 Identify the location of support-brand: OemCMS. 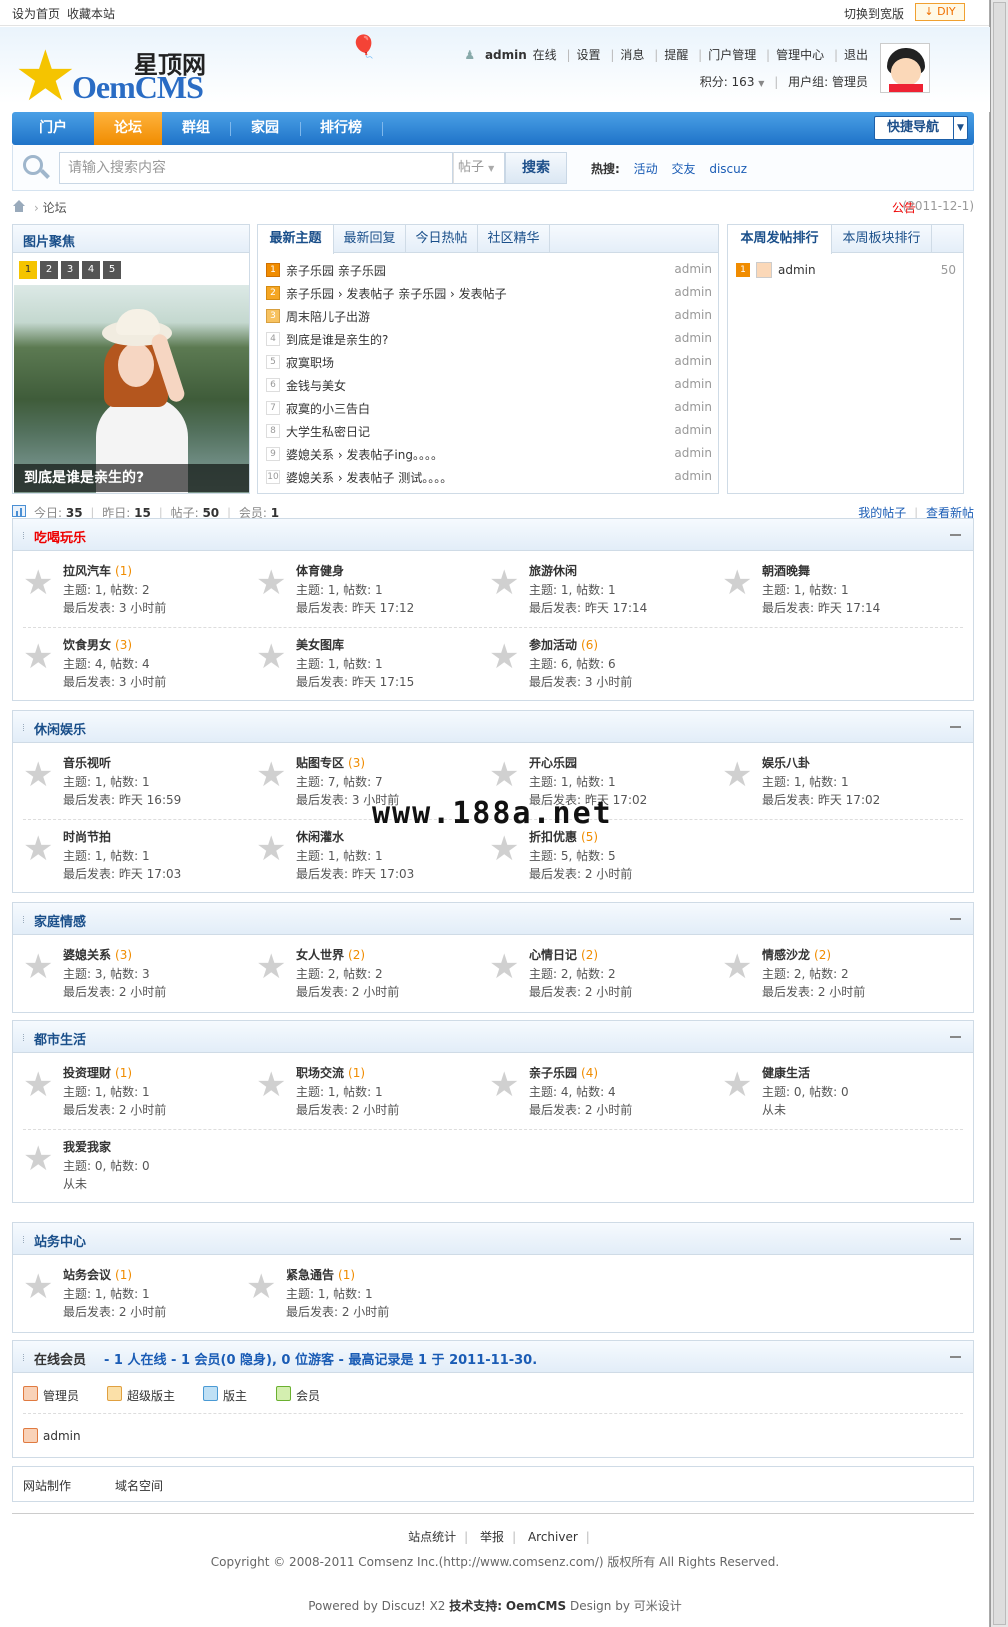
(536, 1606).